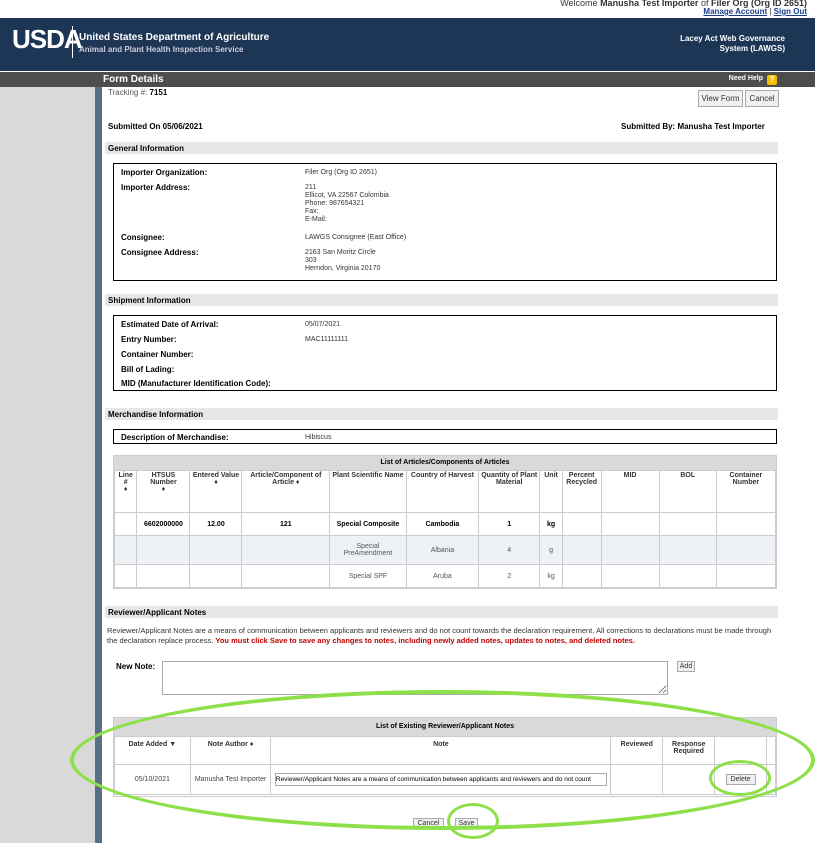 The height and width of the screenshot is (843, 815). What do you see at coordinates (136, 666) in the screenshot?
I see `new-note-label: New Note:` at bounding box center [136, 666].